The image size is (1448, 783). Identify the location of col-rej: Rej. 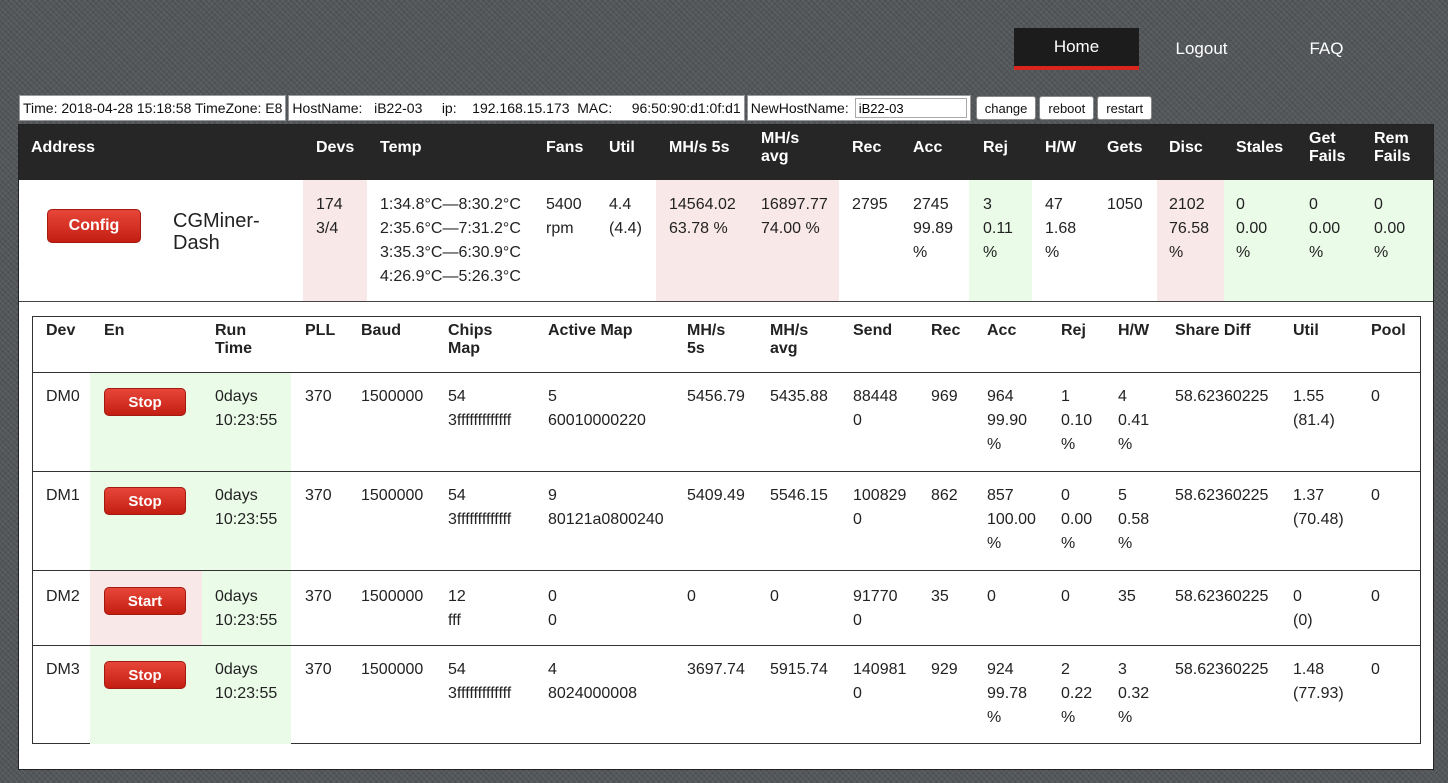
(995, 147).